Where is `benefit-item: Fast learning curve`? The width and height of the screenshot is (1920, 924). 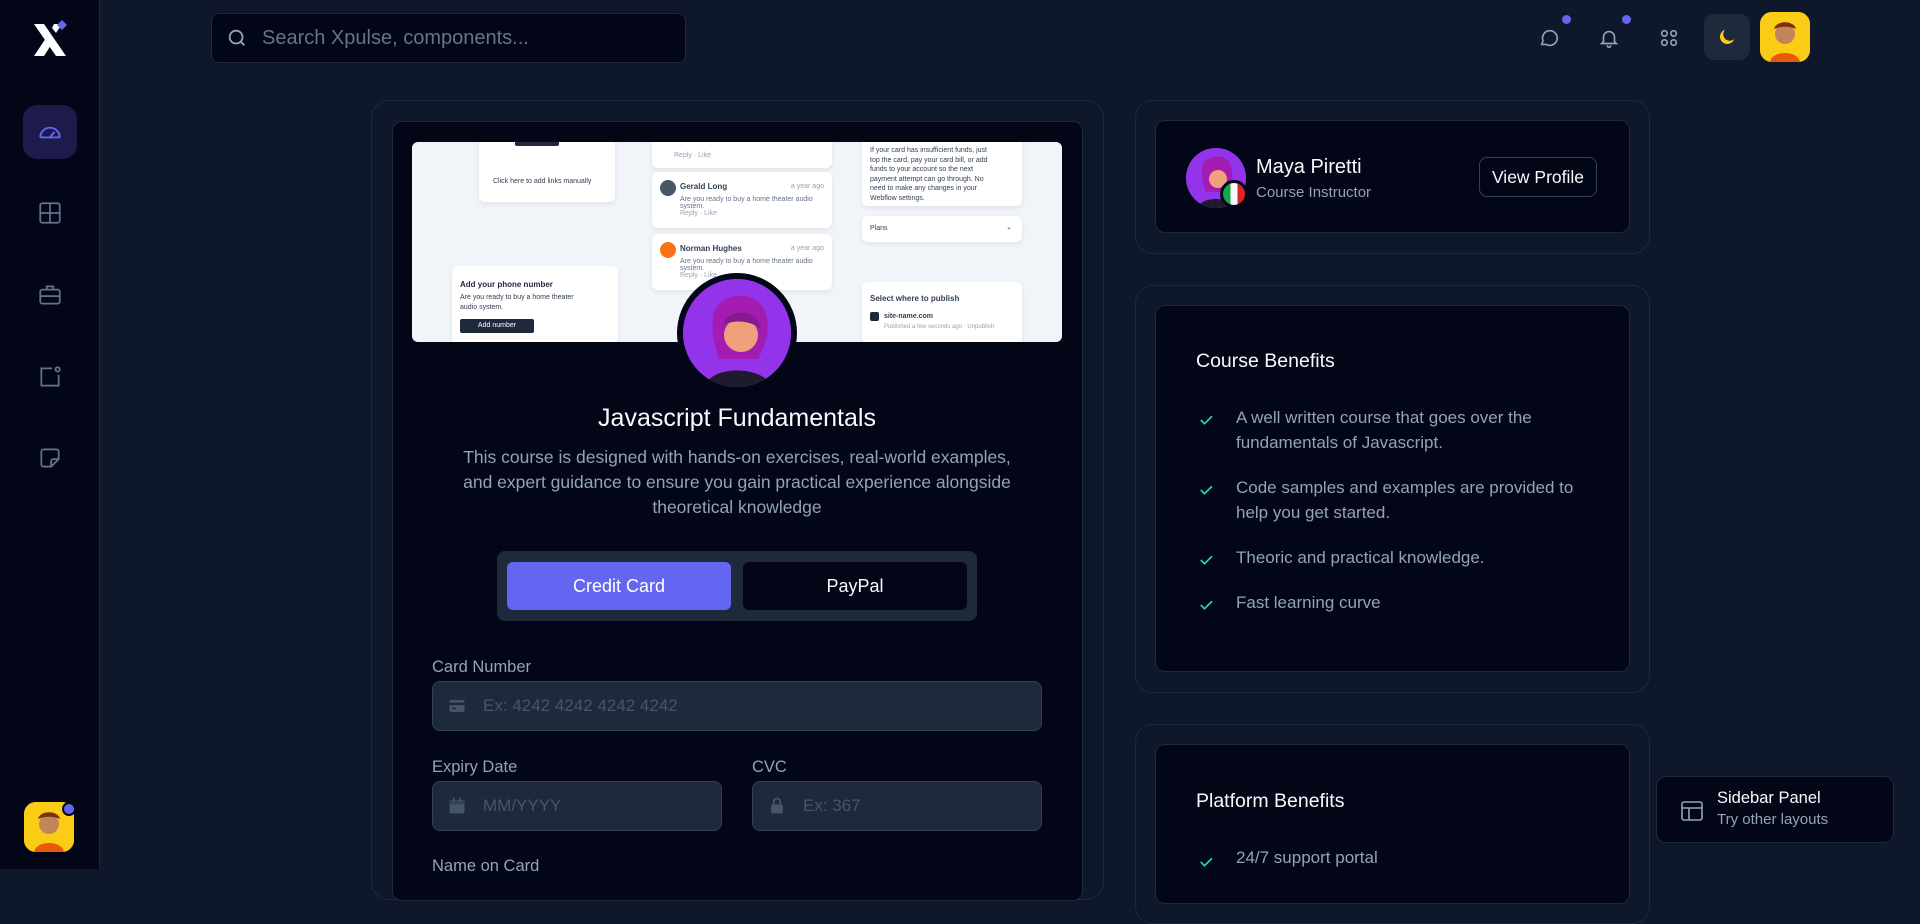 benefit-item: Fast learning curve is located at coordinates (1308, 602).